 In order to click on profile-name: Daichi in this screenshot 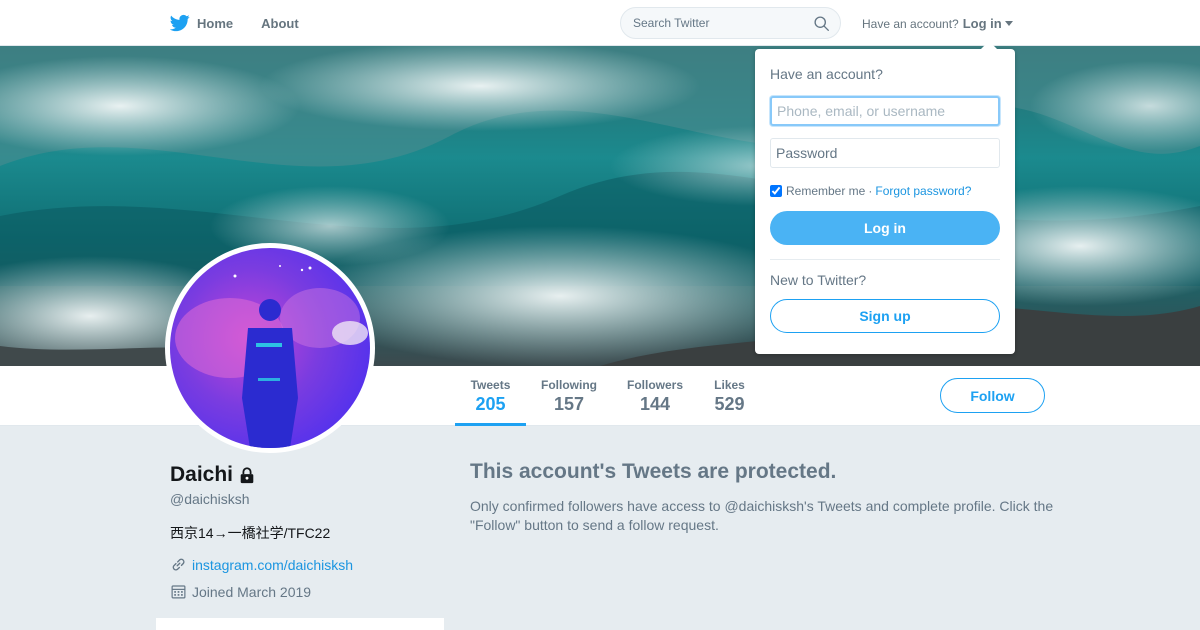, I will do `click(213, 475)`.